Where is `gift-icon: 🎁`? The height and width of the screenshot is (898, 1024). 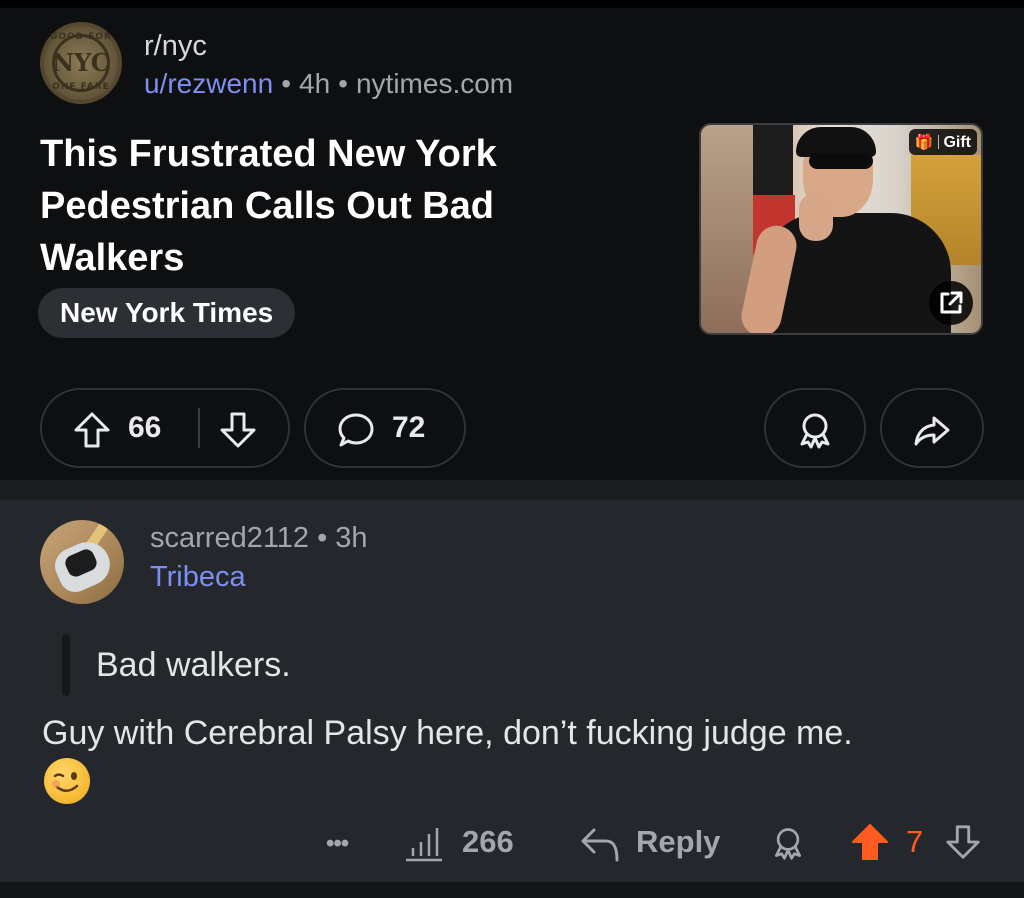 gift-icon: 🎁 is located at coordinates (924, 142).